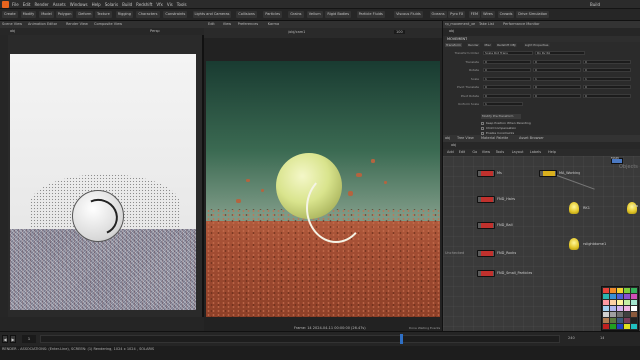  What do you see at coordinates (41, 4) in the screenshot?
I see `menu-item: Render` at bounding box center [41, 4].